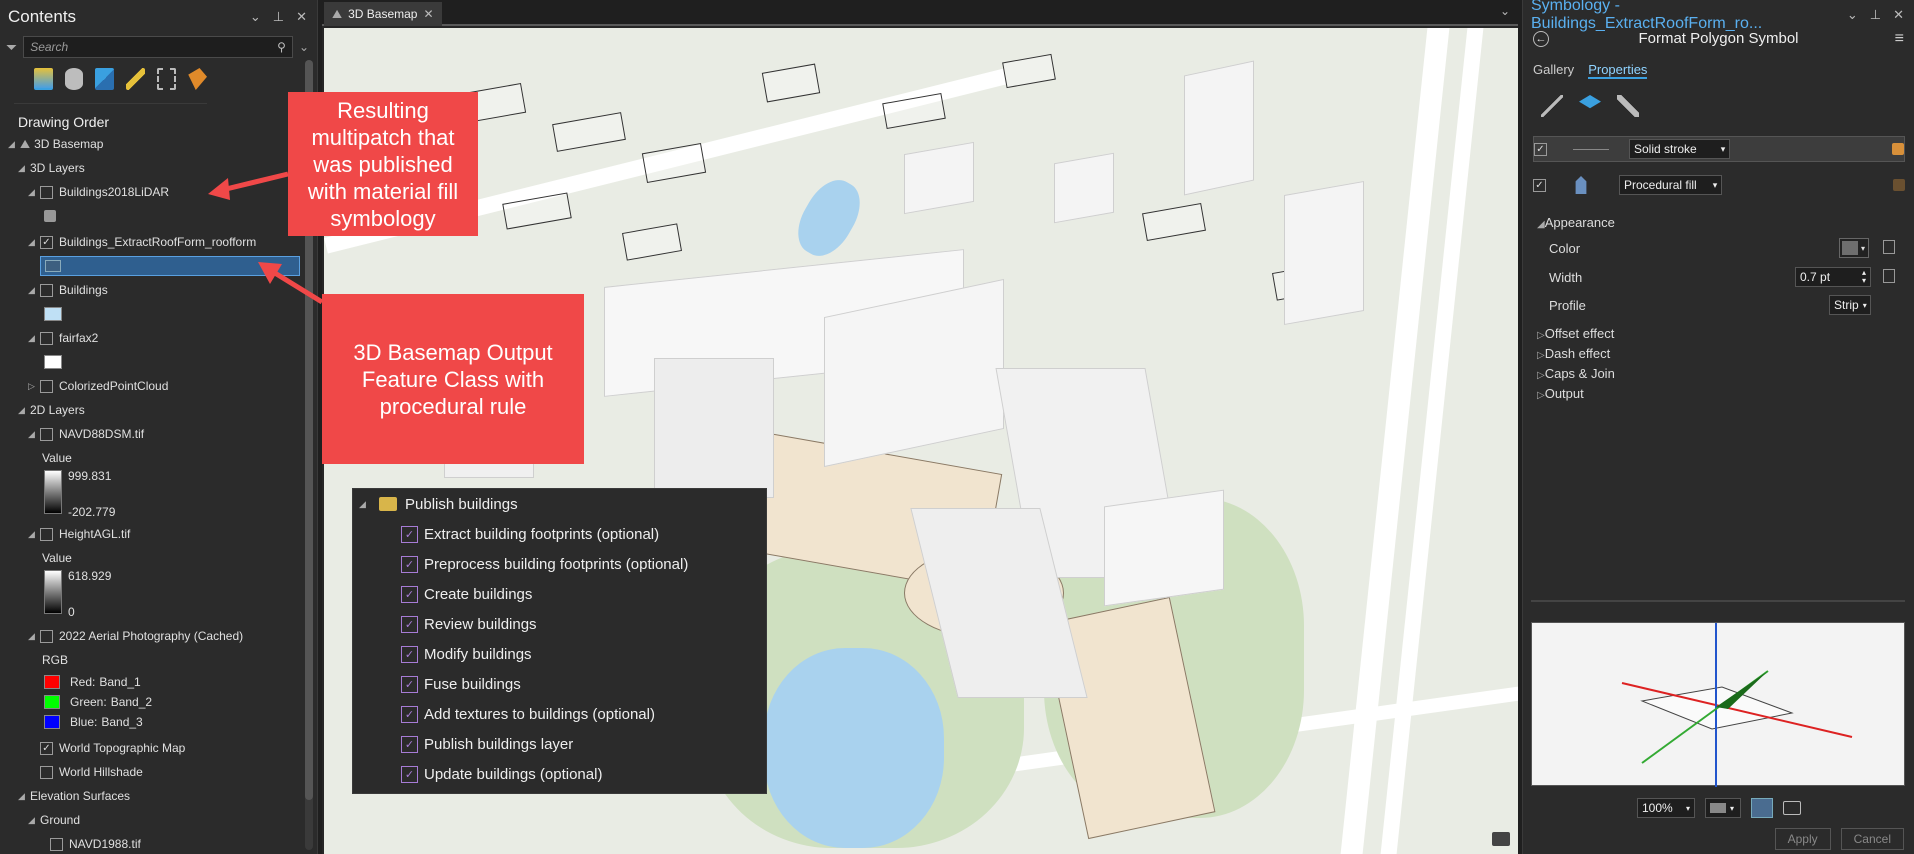 The height and width of the screenshot is (854, 1914). Describe the element at coordinates (559, 534) in the screenshot. I see `workflow-step: ✓ Extract building footprints (optional)` at that location.